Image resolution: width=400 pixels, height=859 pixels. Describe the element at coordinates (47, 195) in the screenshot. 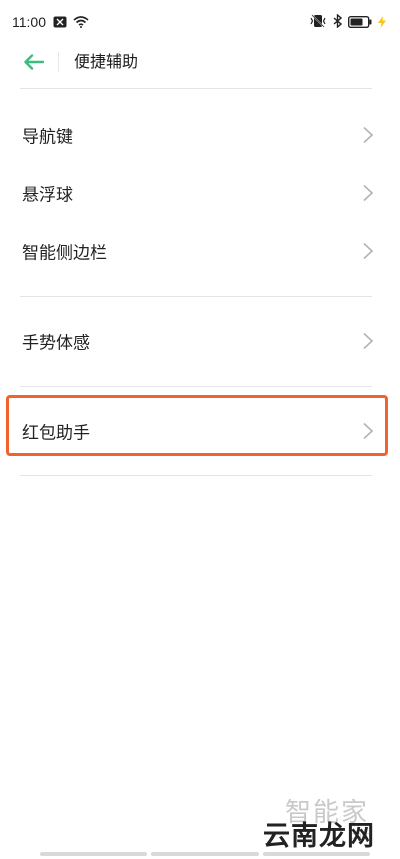

I see `menu-item-label: 悬浮球` at that location.